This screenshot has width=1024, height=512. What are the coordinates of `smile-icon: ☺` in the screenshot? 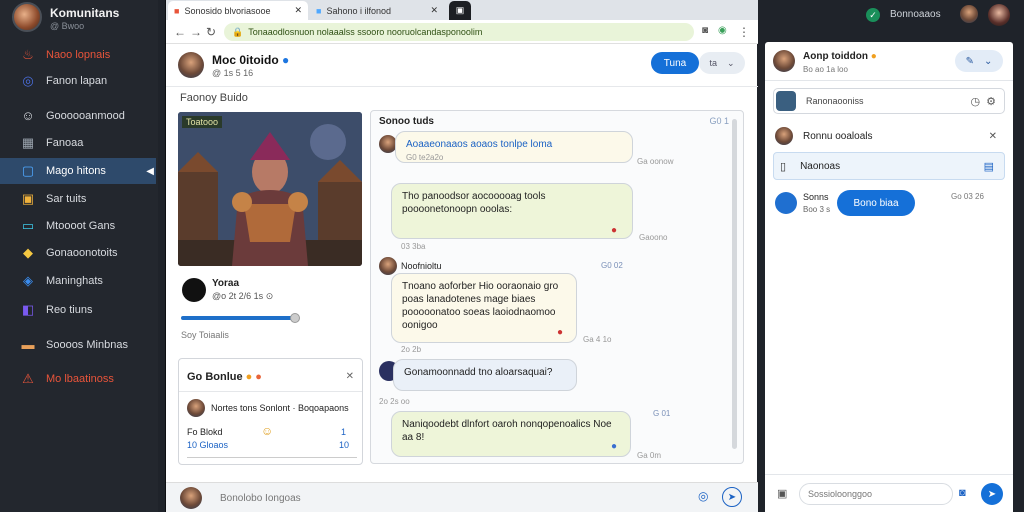 It's located at (267, 431).